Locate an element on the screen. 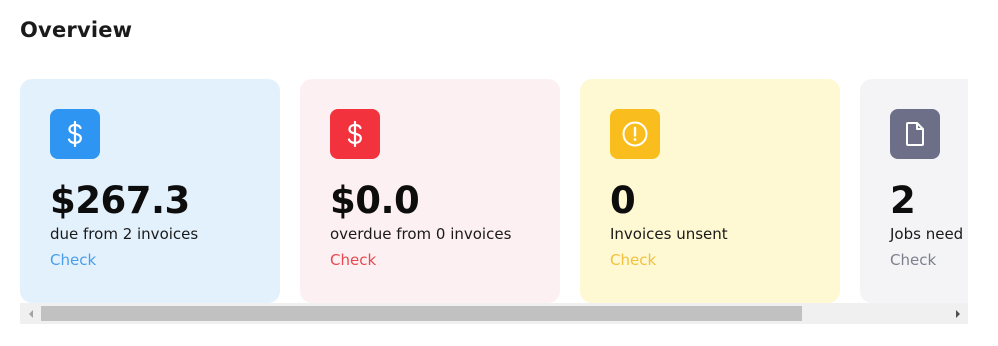 Image resolution: width=998 pixels, height=346 pixels. scroll-left-arrow-icon is located at coordinates (30, 313).